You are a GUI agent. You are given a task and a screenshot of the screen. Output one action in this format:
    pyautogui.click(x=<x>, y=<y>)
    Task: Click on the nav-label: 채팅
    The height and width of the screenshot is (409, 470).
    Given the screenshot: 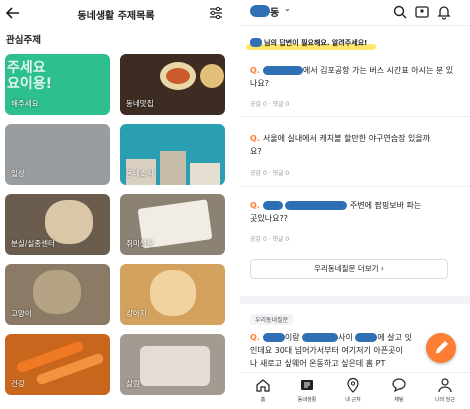 What is the action you would take?
    pyautogui.click(x=399, y=400)
    